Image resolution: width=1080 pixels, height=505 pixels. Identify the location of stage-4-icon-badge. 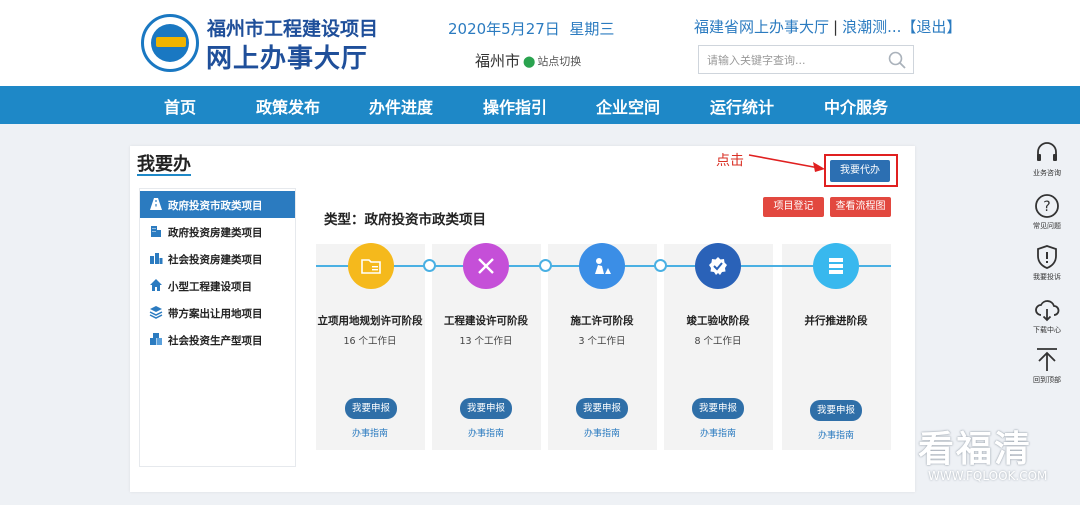
(718, 266).